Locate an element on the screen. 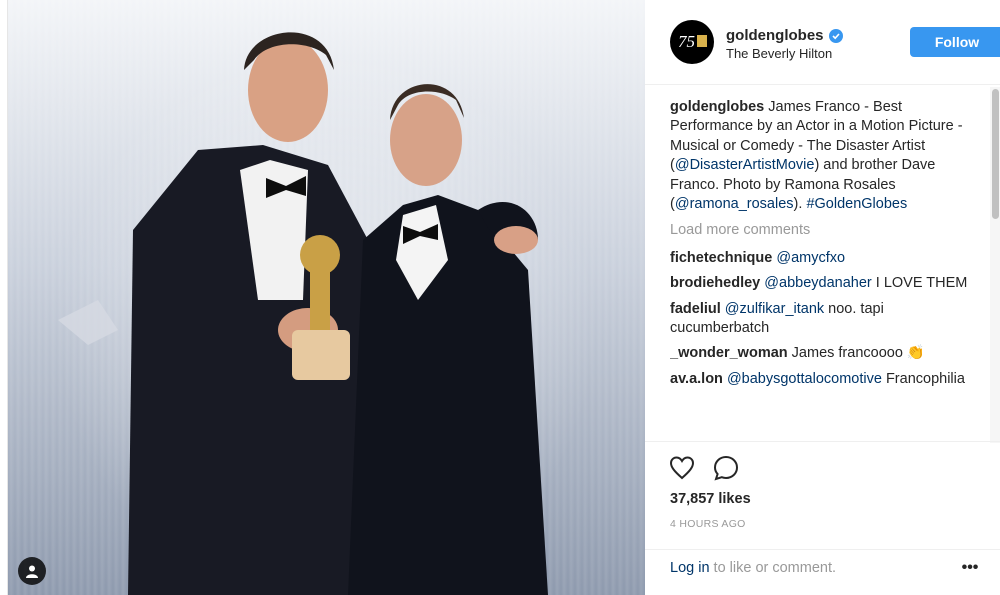  heart-icon is located at coordinates (682, 468).